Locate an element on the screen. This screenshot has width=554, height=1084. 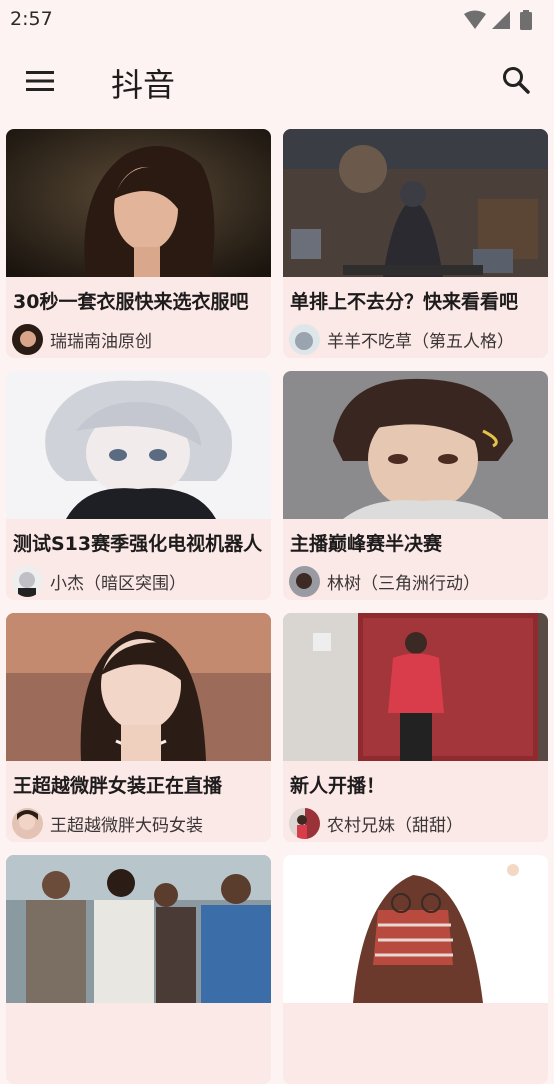
status-bar: 2:57 is located at coordinates (277, 20).